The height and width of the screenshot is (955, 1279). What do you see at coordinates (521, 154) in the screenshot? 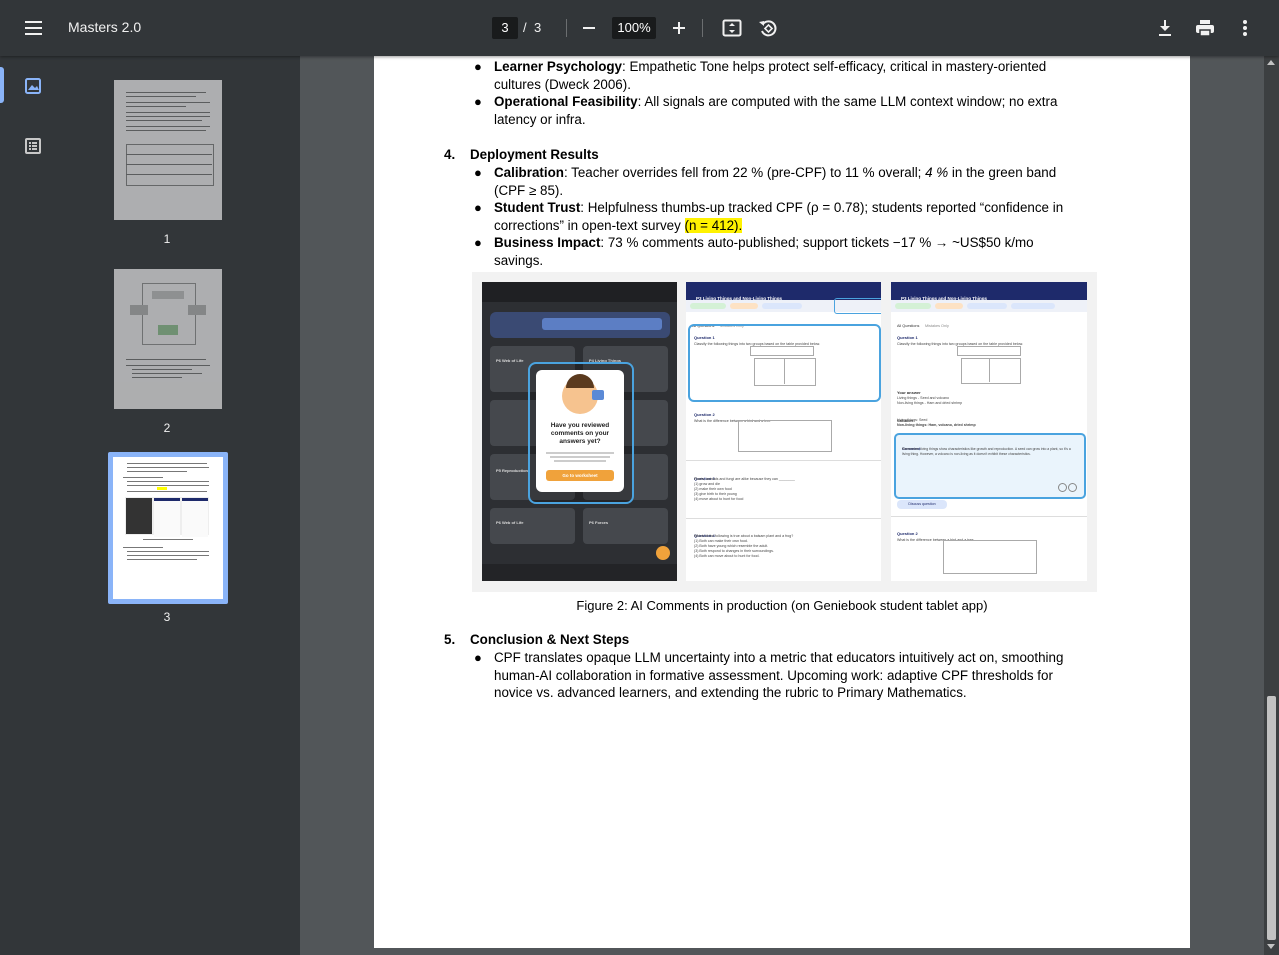
I see `section-heading-4: 4. Deployment Results` at bounding box center [521, 154].